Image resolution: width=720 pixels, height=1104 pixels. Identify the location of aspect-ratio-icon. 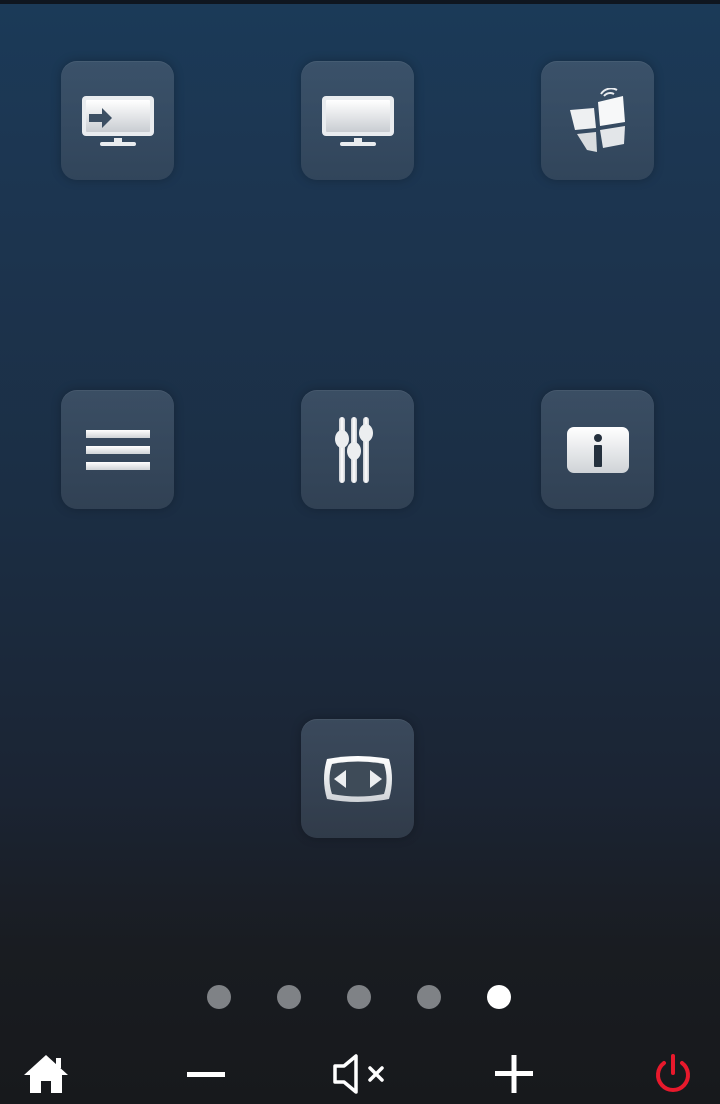
(357, 778).